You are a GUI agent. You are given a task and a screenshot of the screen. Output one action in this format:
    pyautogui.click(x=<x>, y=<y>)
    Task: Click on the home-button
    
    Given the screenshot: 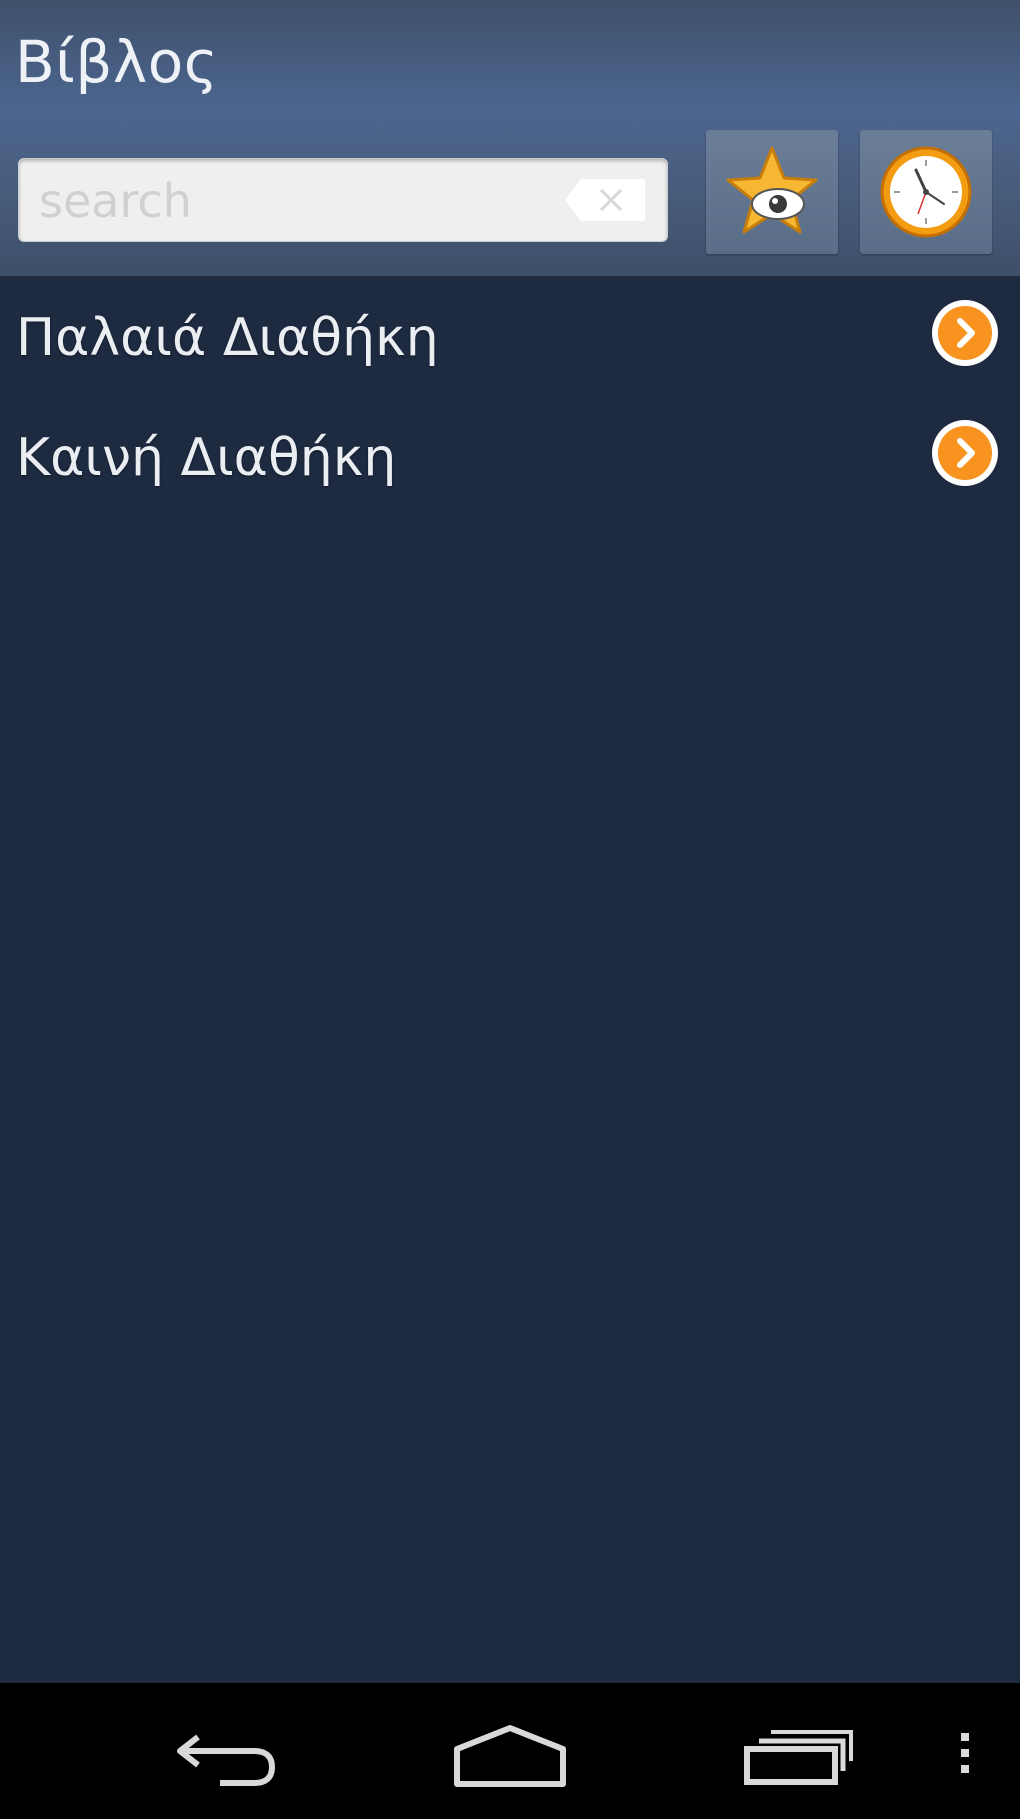 What is the action you would take?
    pyautogui.click(x=510, y=1751)
    